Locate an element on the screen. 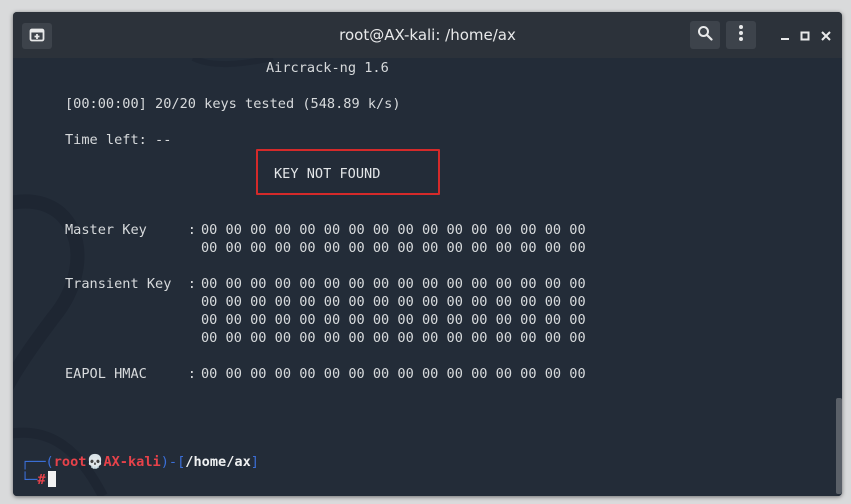 Image resolution: width=851 pixels, height=504 pixels. prompt-host: AX-kali is located at coordinates (132, 462).